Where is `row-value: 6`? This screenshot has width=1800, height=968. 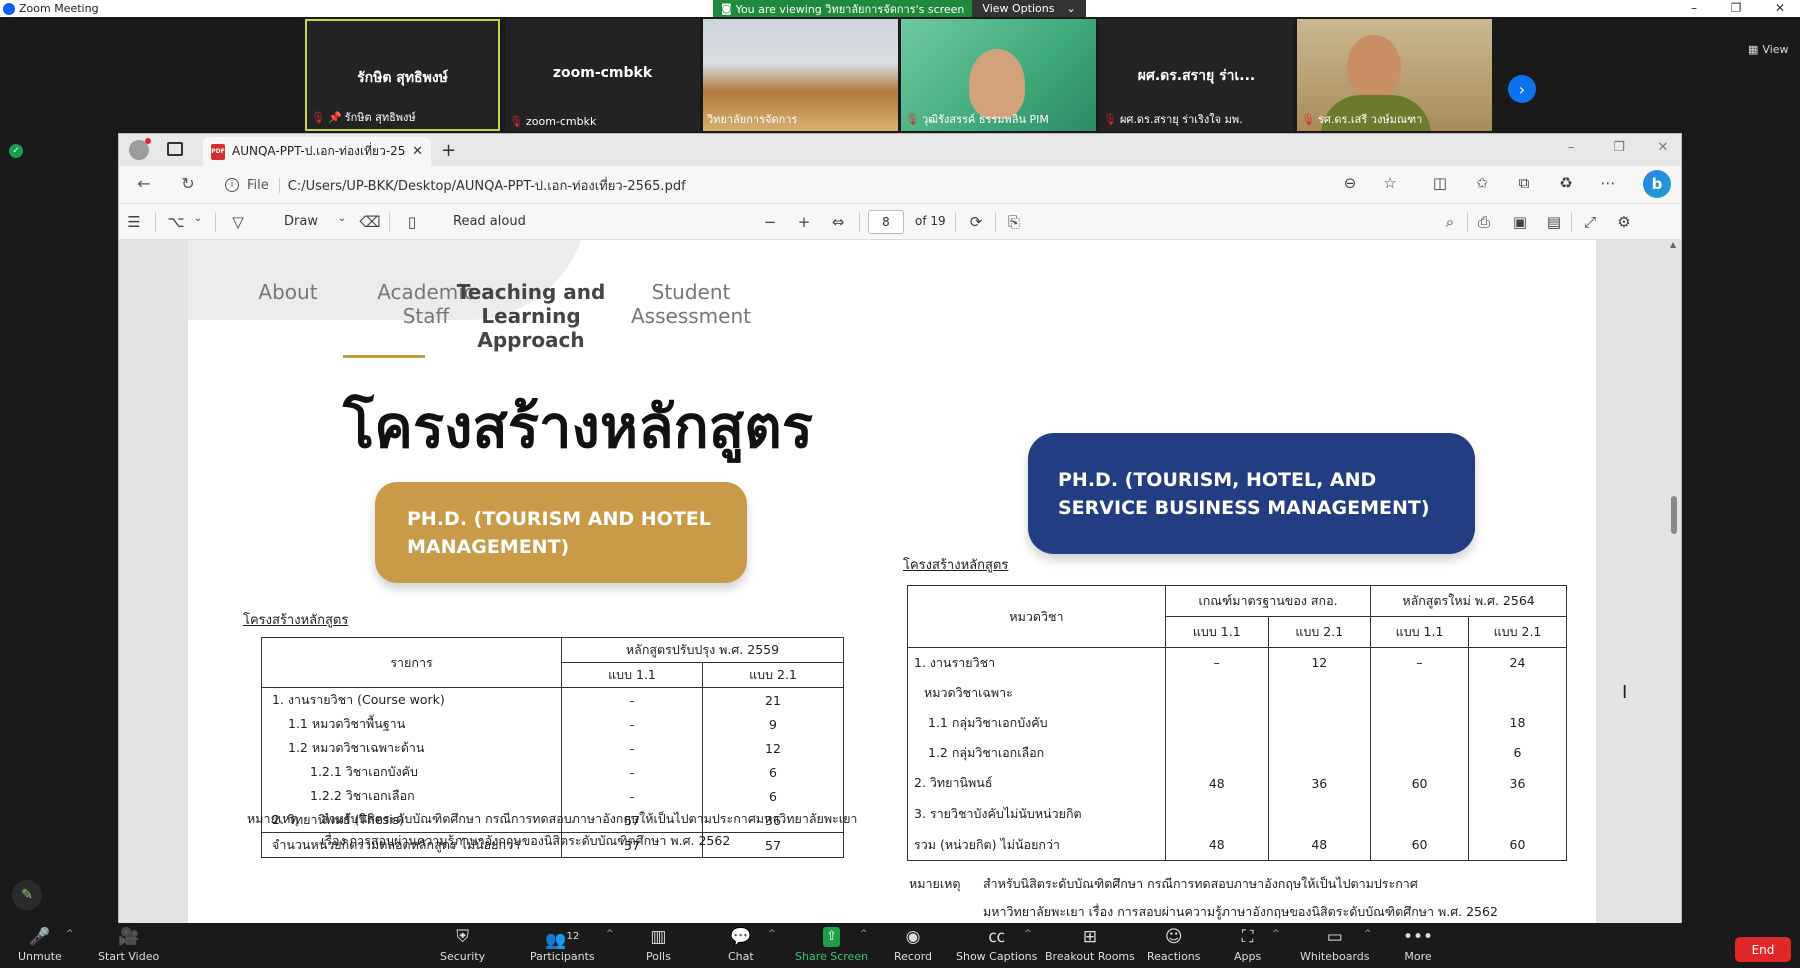
row-value: 6 is located at coordinates (773, 772).